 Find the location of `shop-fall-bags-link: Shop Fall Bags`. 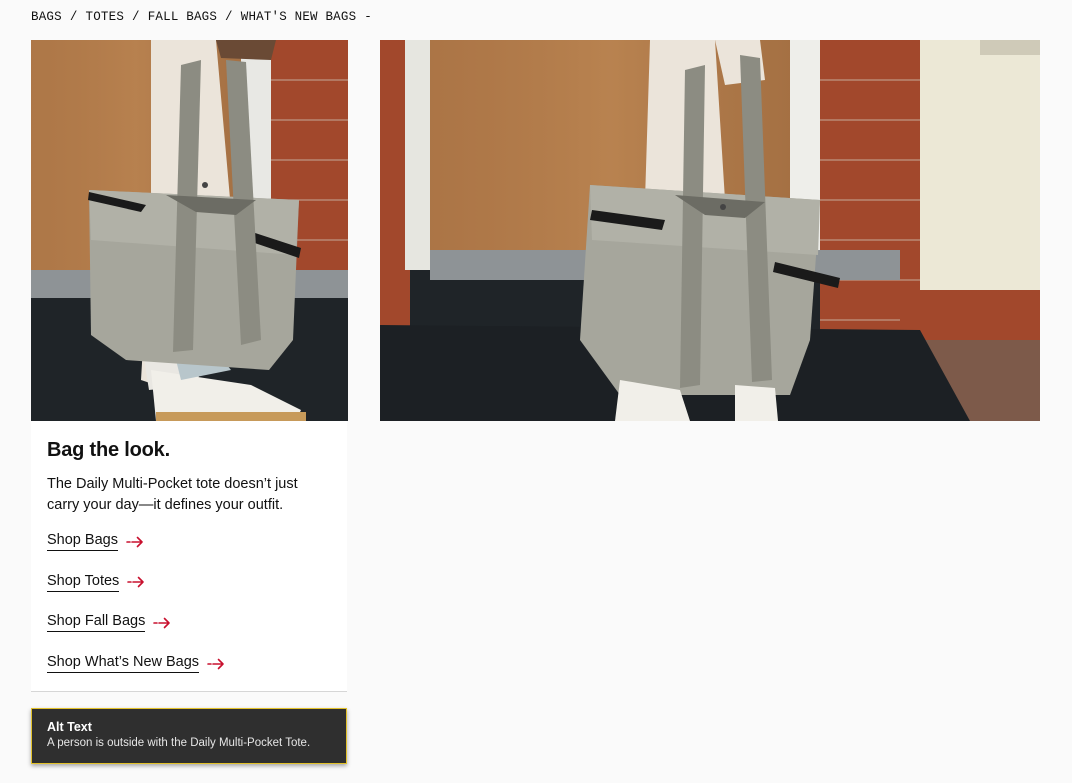

shop-fall-bags-link: Shop Fall Bags is located at coordinates (109, 623).